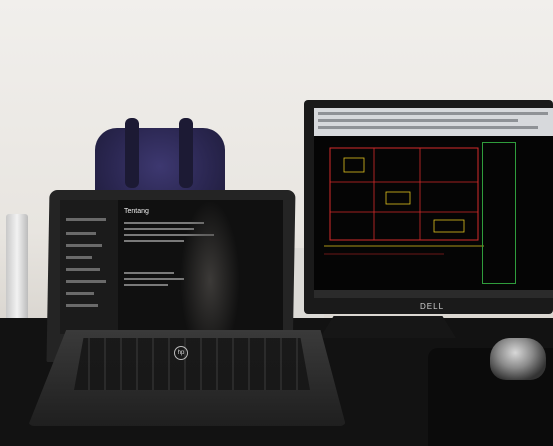 The width and height of the screenshot is (553, 446). I want to click on laptop-logo: hp, so click(181, 353).